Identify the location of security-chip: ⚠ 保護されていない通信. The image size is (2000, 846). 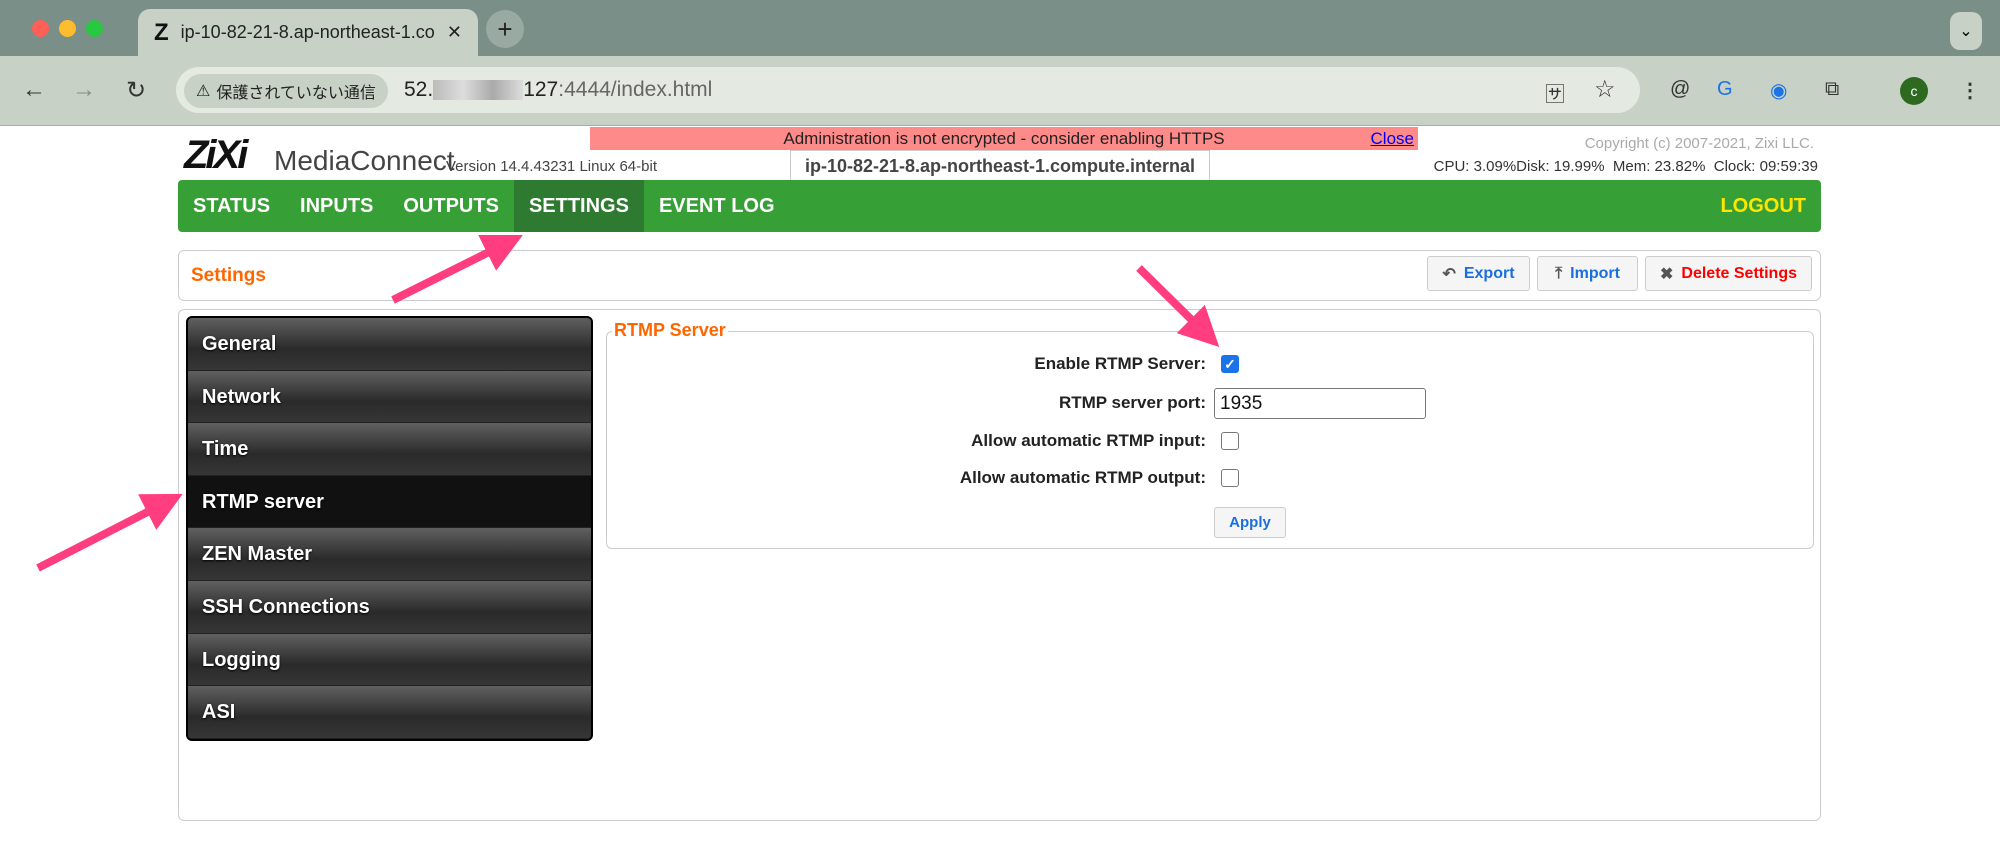
(286, 91).